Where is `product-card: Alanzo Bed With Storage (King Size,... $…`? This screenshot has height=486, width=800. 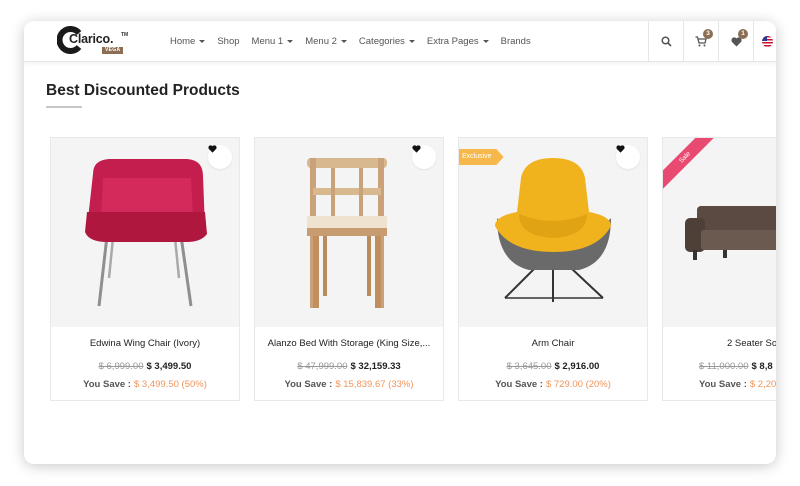 product-card: Alanzo Bed With Storage (King Size,... $… is located at coordinates (349, 269).